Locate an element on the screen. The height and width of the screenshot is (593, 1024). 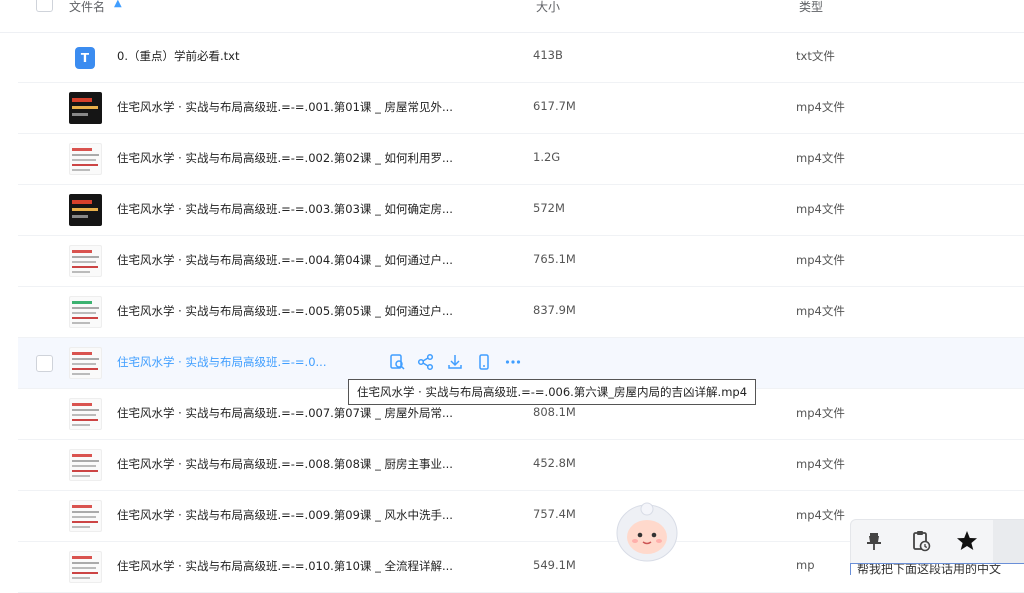
download-icon is located at coordinates (455, 362).